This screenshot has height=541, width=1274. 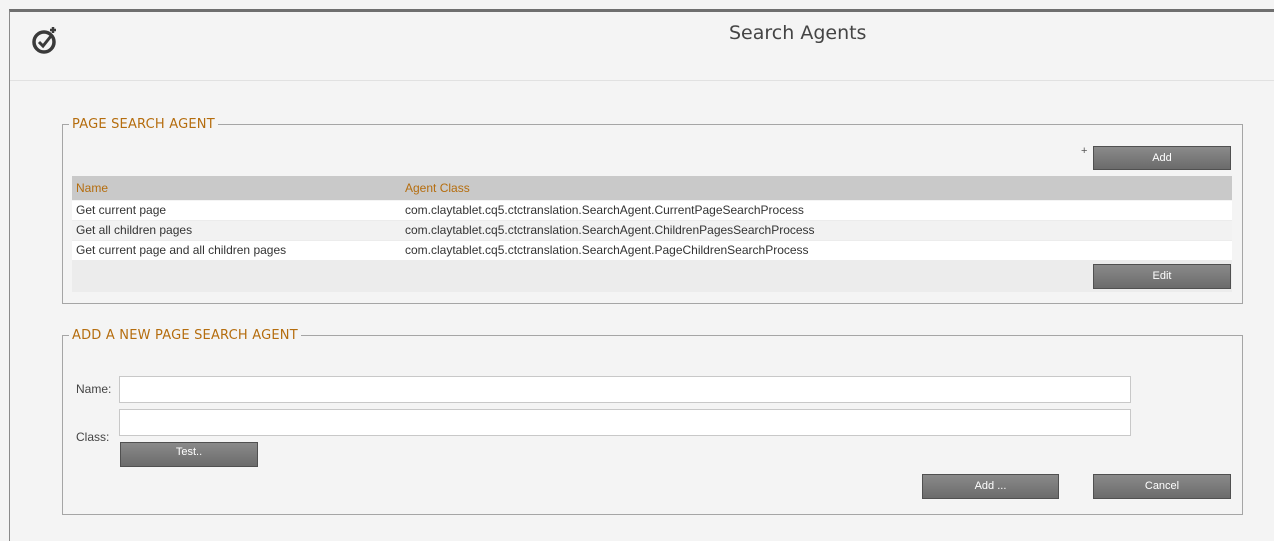 What do you see at coordinates (185, 335) in the screenshot?
I see `add-agent-legend: ADD A NEW PAGE SEARCH AGENT` at bounding box center [185, 335].